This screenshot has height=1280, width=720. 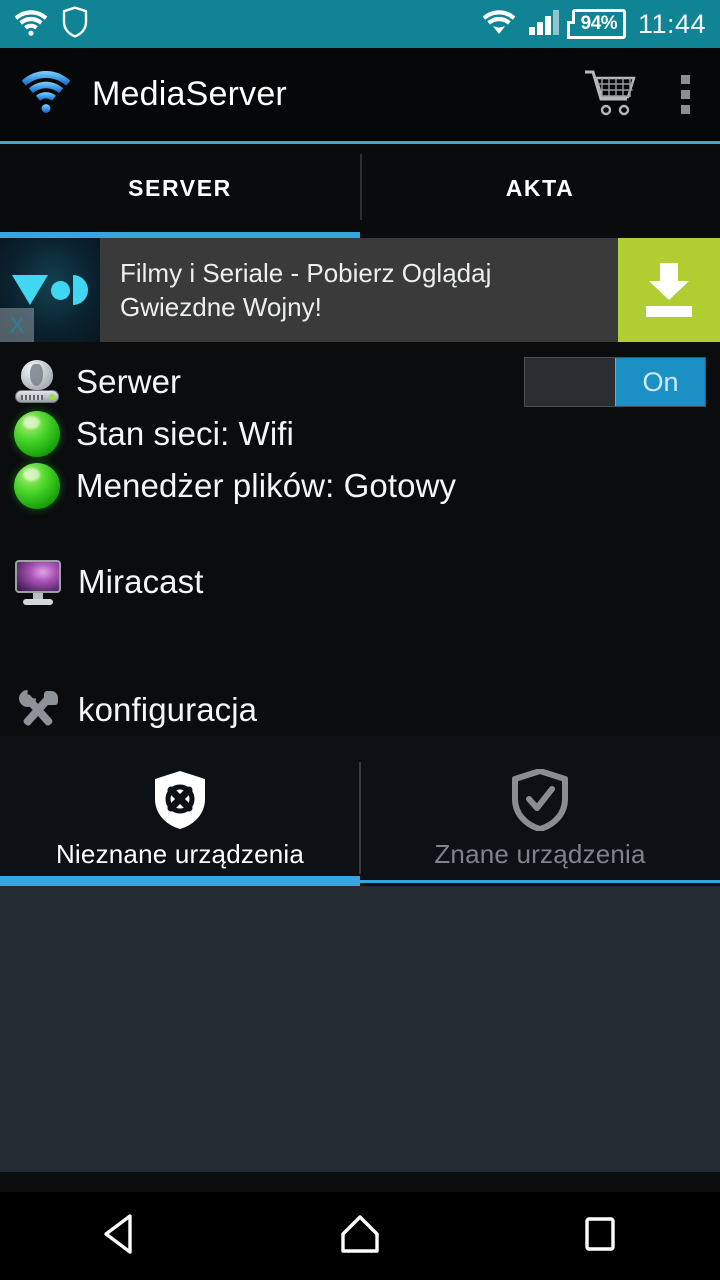 I want to click on screwdriver-head, so click(x=51, y=698).